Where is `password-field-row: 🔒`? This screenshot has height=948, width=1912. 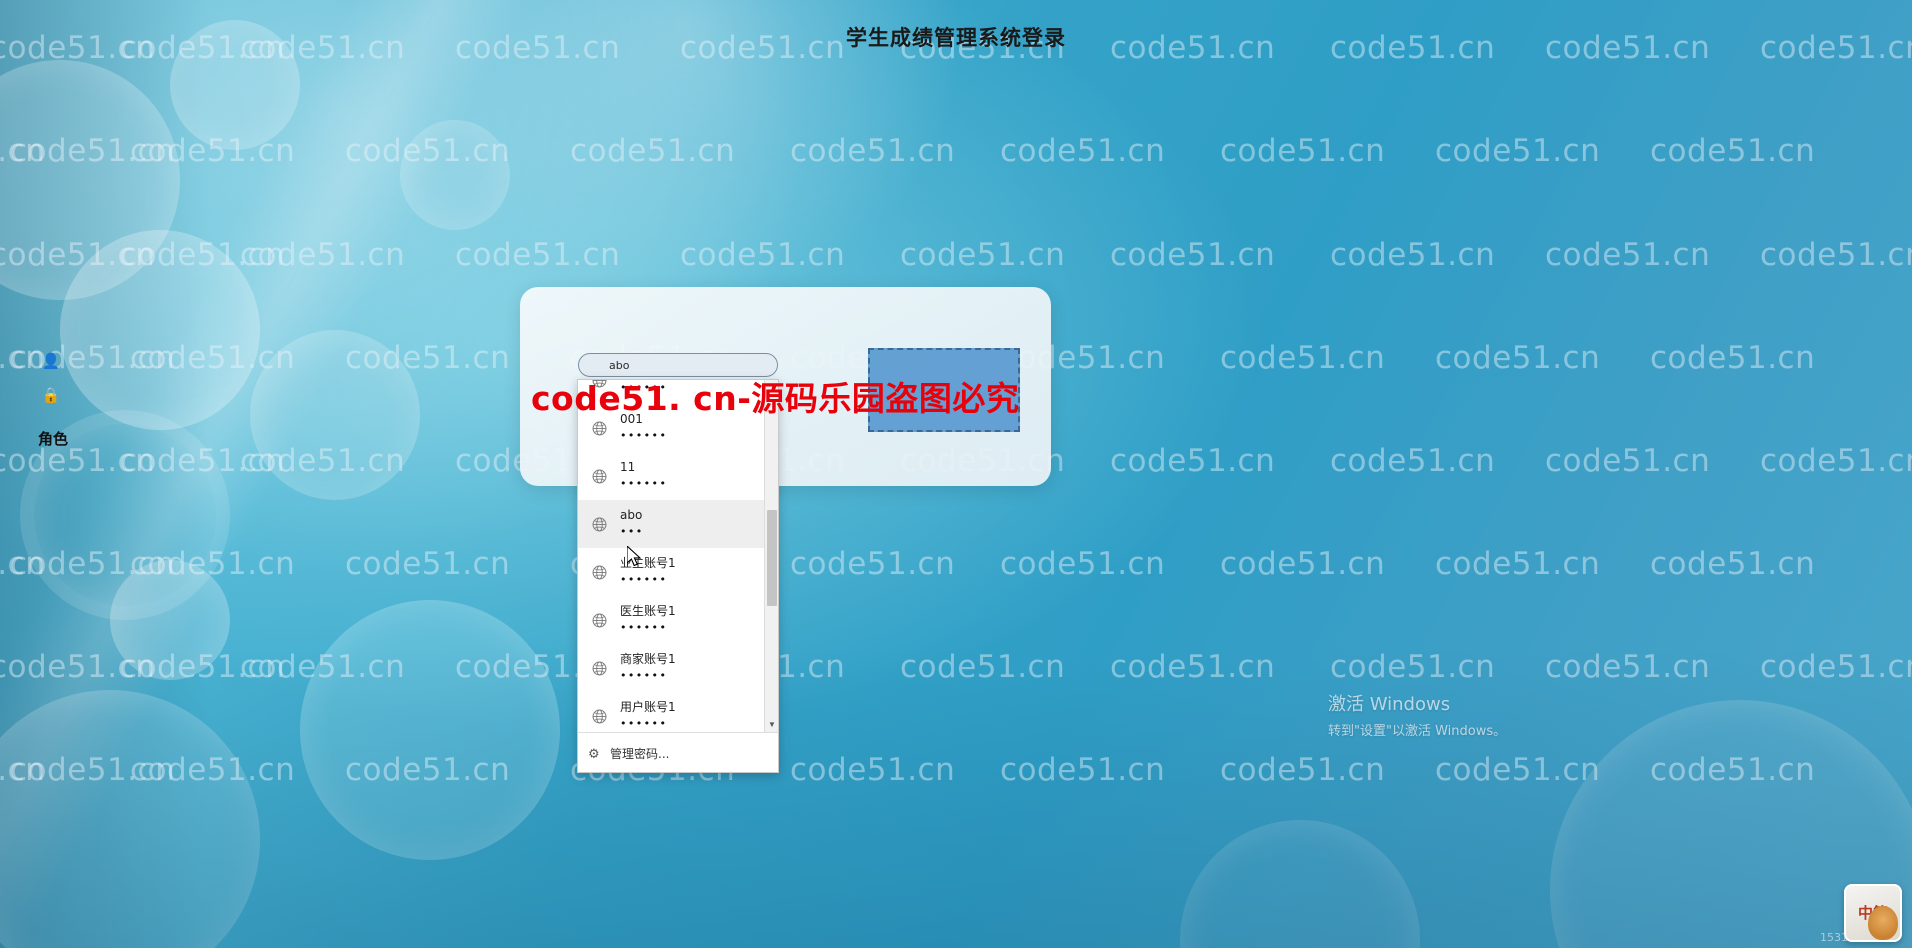 password-field-row: 🔒 is located at coordinates (51, 395).